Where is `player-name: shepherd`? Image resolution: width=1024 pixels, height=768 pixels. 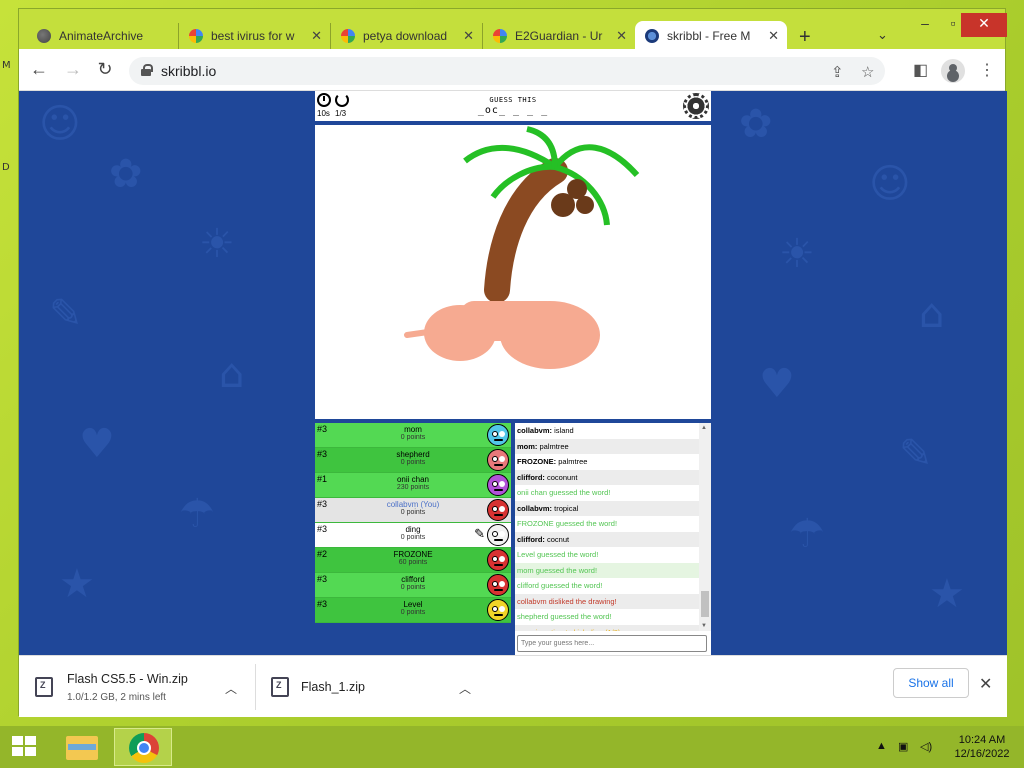
player-name: shepherd is located at coordinates (413, 454).